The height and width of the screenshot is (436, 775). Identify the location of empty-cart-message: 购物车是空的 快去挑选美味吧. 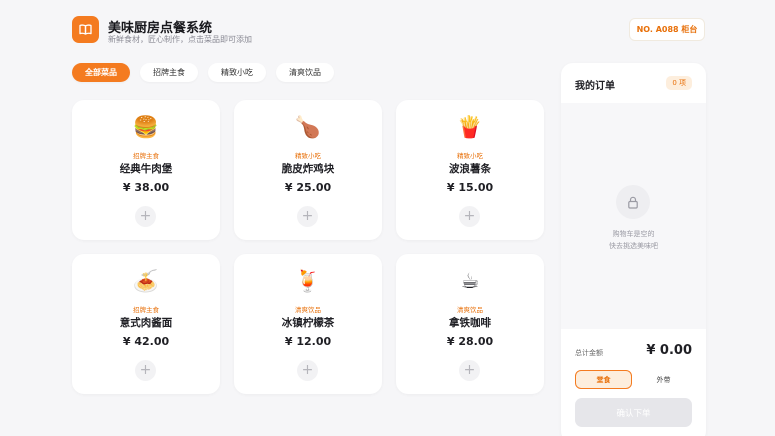
(633, 240).